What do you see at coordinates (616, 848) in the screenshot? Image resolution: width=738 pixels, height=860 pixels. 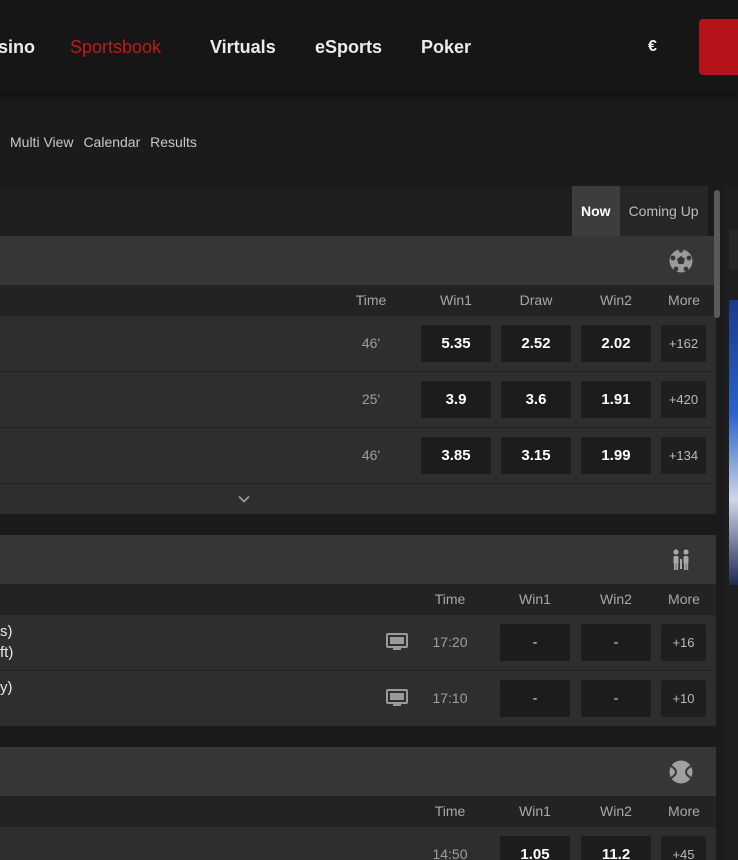 I see `odd-win2: 11.2` at bounding box center [616, 848].